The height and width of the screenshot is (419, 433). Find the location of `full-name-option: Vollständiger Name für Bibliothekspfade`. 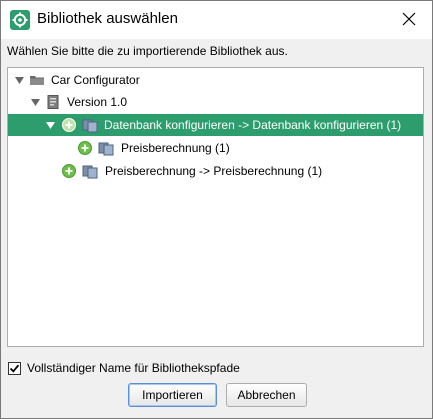

full-name-option: Vollständiger Name für Bibliothekspfade is located at coordinates (124, 368).